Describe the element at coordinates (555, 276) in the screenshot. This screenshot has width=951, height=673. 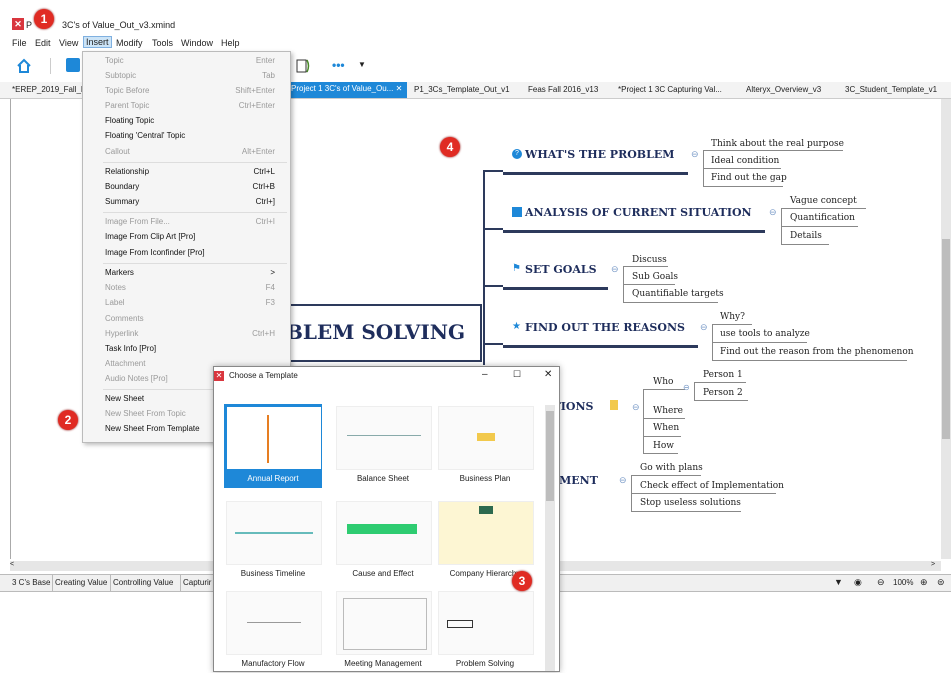
I see `branch-set-goals: ⚑ SET GOALS` at that location.